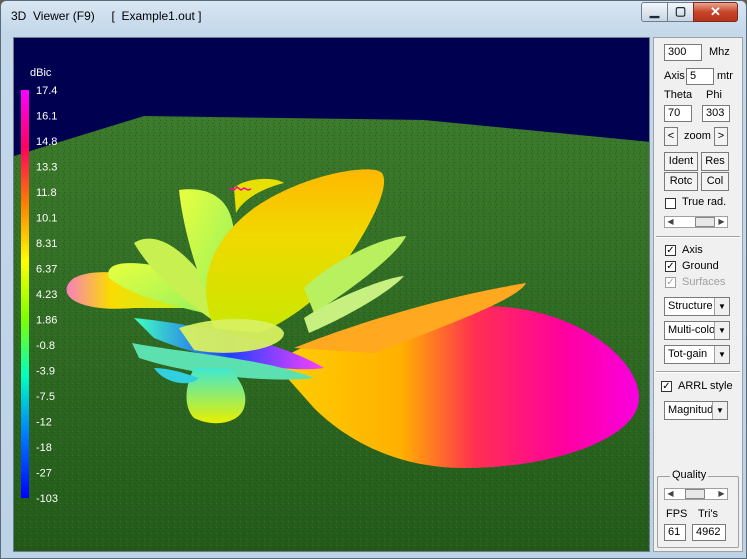 The height and width of the screenshot is (559, 747). Describe the element at coordinates (675, 532) in the screenshot. I see `fps-value: 61` at that location.